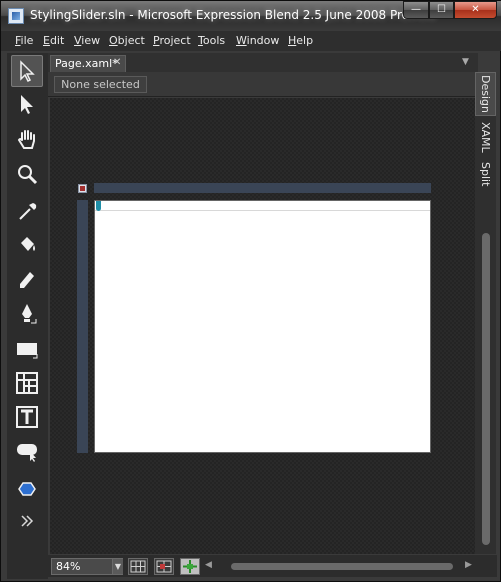  Describe the element at coordinates (257, 40) in the screenshot. I see `menu-window: Window` at that location.